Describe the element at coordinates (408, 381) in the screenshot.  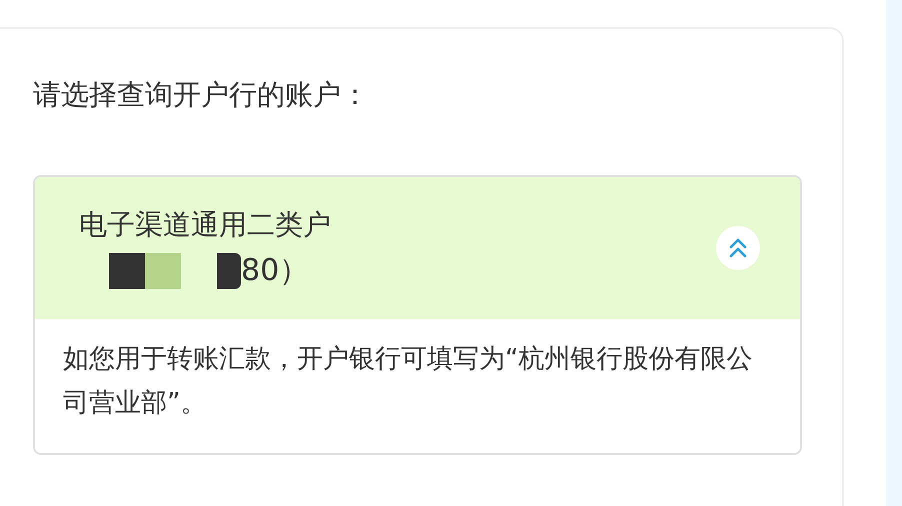
I see `note-text: 如您用于转账汇款，开户银行可填写为“杭州银行股份有限公司营业部”。` at that location.